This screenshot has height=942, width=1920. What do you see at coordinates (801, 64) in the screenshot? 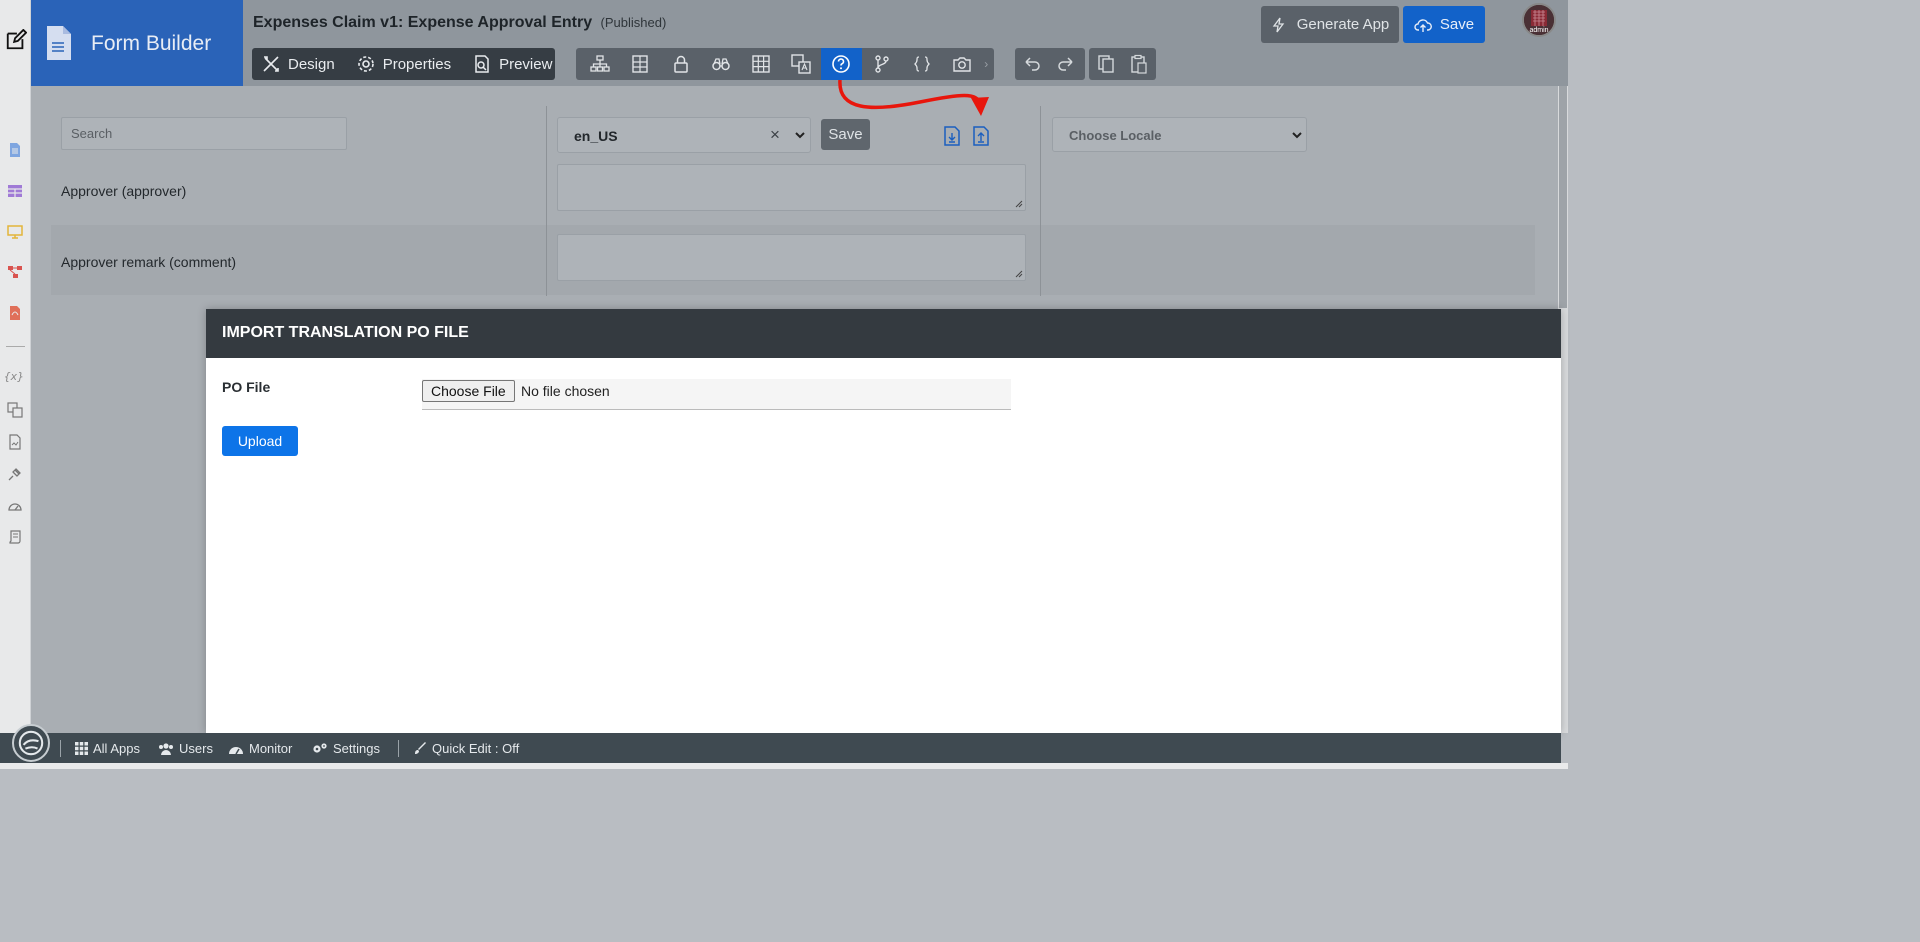
I see `translate-button` at bounding box center [801, 64].